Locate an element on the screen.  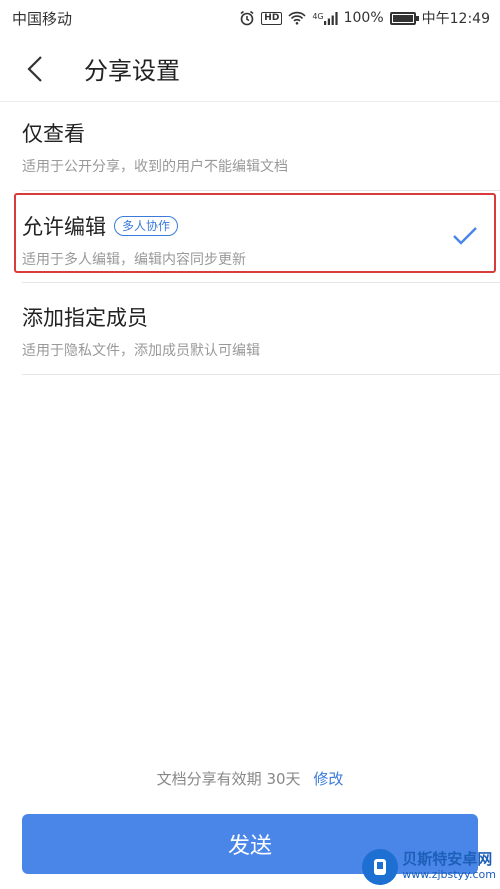
option-title: 仅查看 is located at coordinates (53, 134).